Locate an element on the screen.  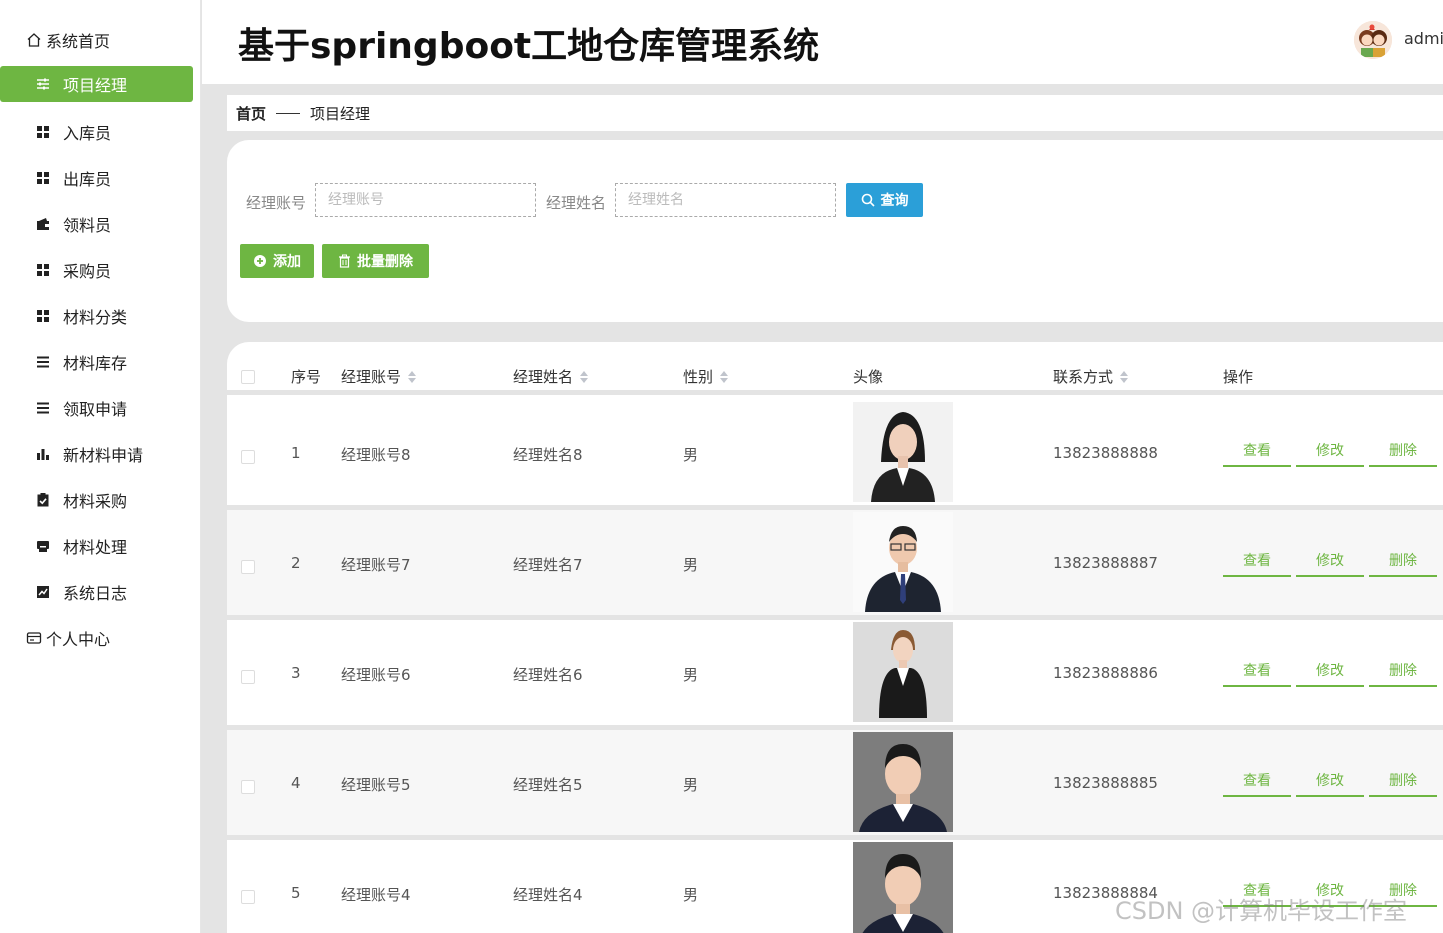
table-row: 4 经理账号5 经理姓名5 男 13823888885 查看 修改 删除 is located at coordinates (835, 782).